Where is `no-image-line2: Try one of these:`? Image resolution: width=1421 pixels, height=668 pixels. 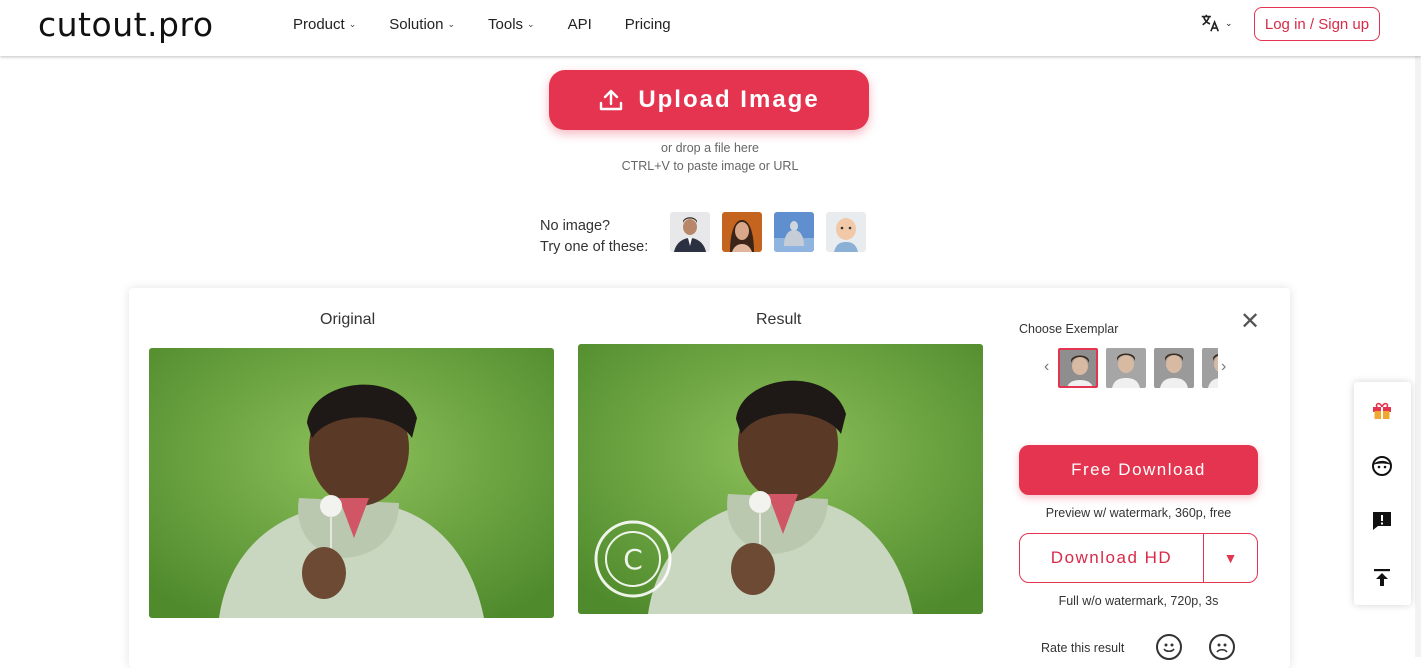 no-image-line2: Try one of these: is located at coordinates (594, 247).